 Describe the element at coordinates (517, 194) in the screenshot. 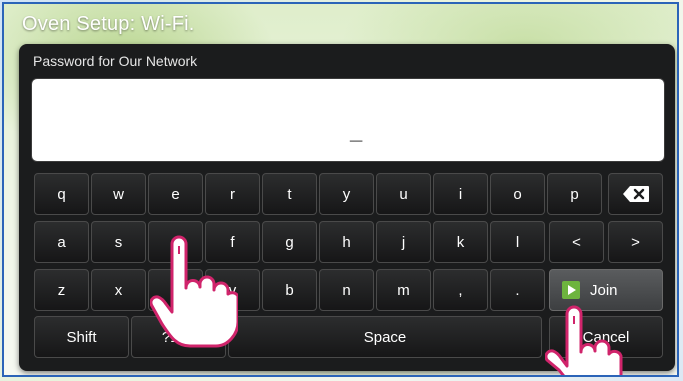

I see `key-o: o` at that location.